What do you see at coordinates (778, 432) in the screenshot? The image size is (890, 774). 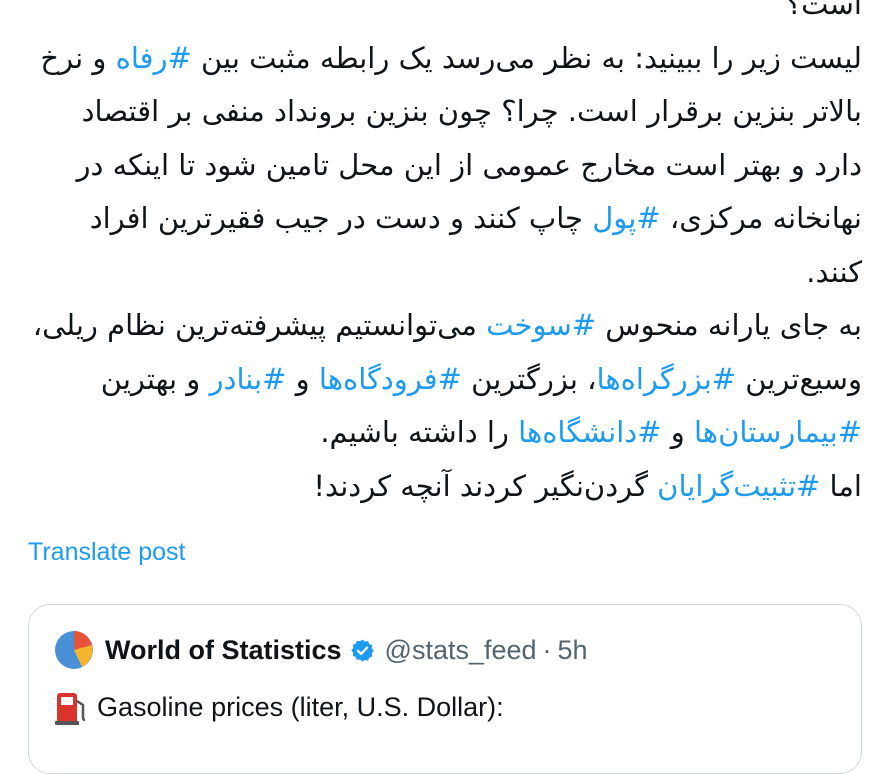 I see `hashtag-link: #بیمارستان‌ها` at bounding box center [778, 432].